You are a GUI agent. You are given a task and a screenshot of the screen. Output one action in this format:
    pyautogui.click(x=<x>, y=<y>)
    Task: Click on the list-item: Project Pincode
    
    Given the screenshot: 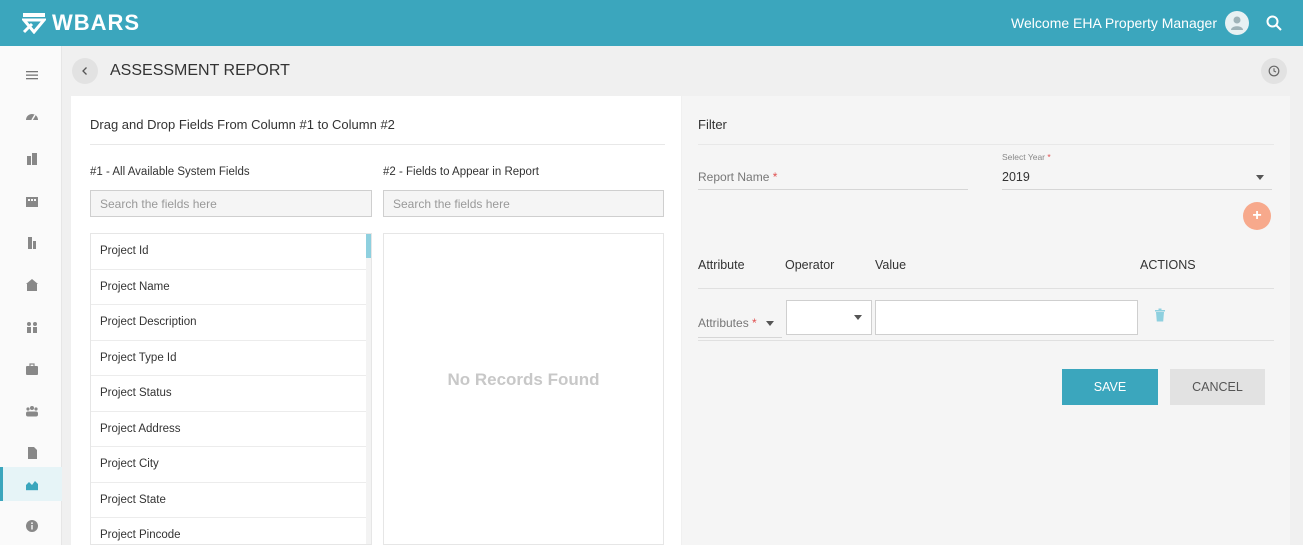 What is the action you would take?
    pyautogui.click(x=229, y=531)
    